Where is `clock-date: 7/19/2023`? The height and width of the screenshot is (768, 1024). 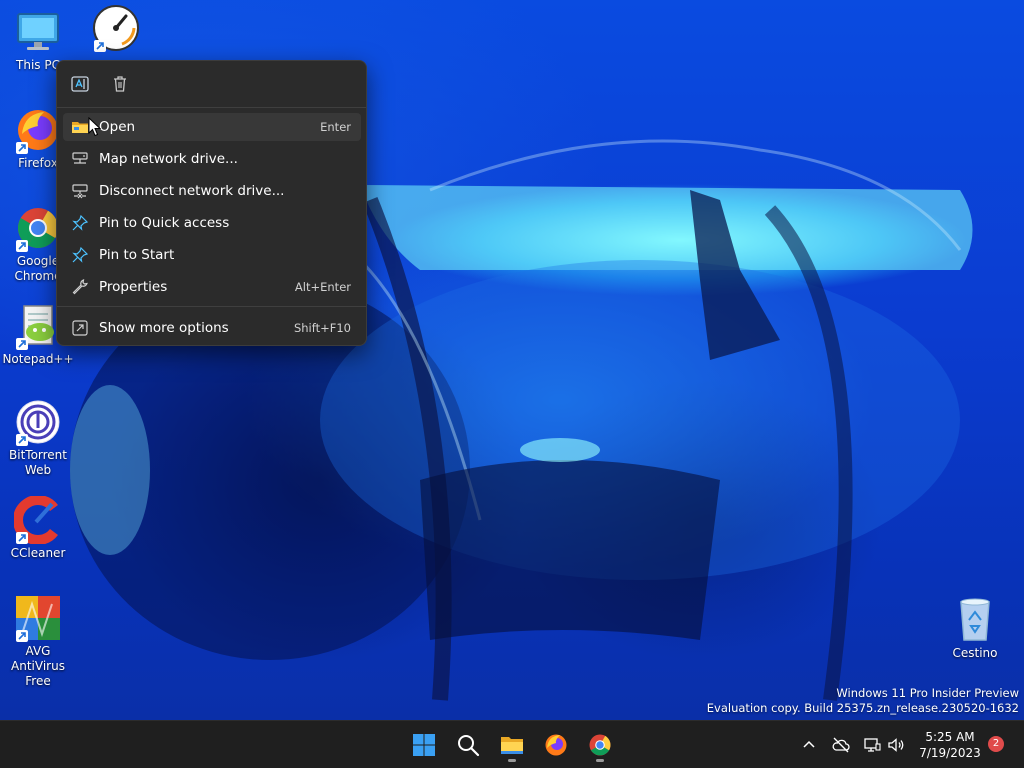 clock-date: 7/19/2023 is located at coordinates (950, 753).